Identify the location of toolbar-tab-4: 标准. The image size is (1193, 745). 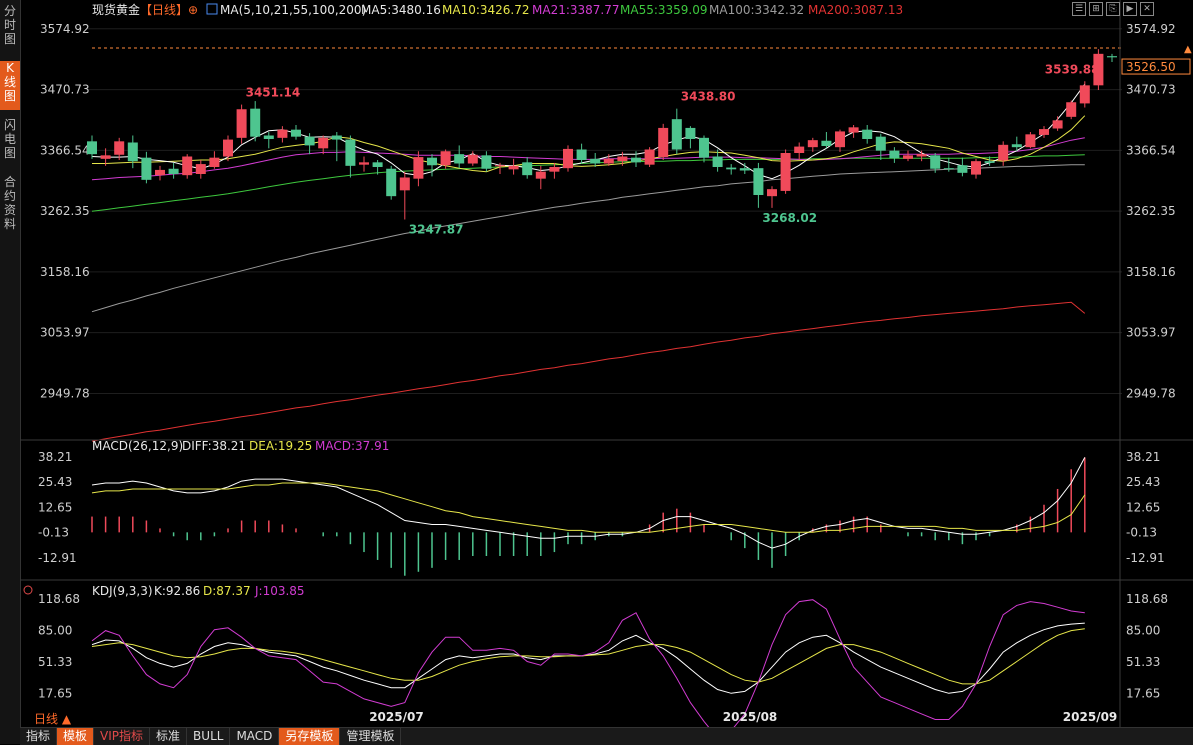
(169, 736).